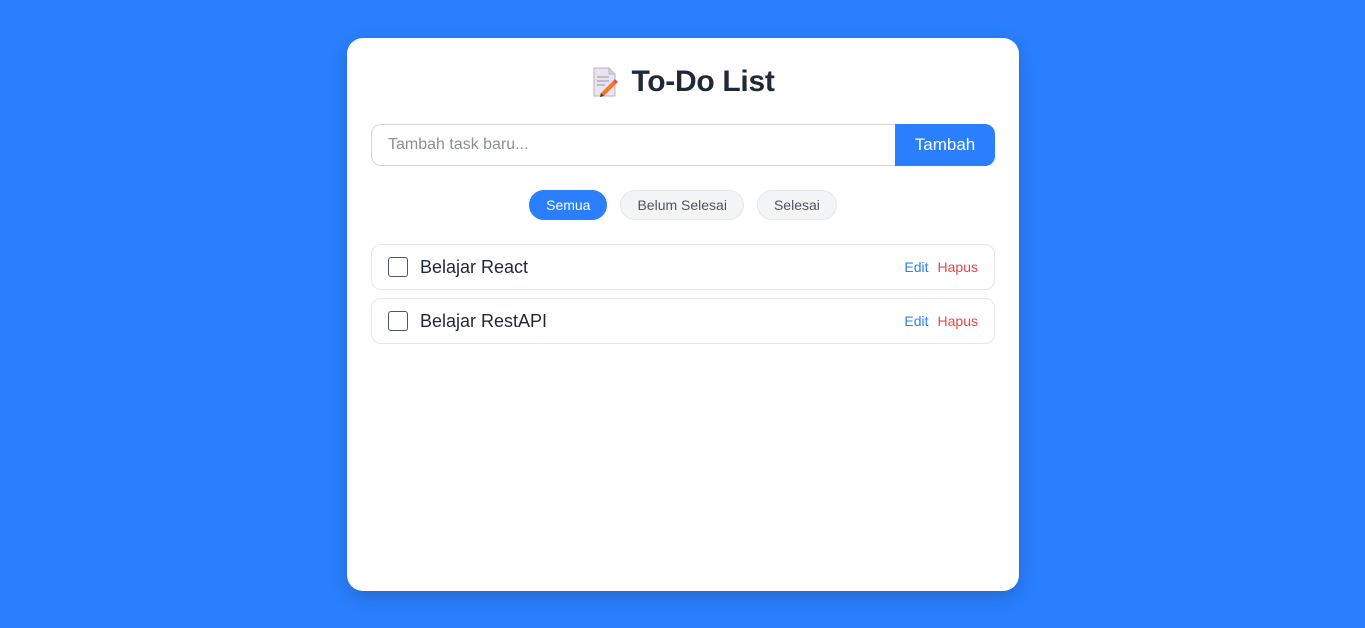 The height and width of the screenshot is (628, 1365). I want to click on header: To-Do List, so click(683, 82).